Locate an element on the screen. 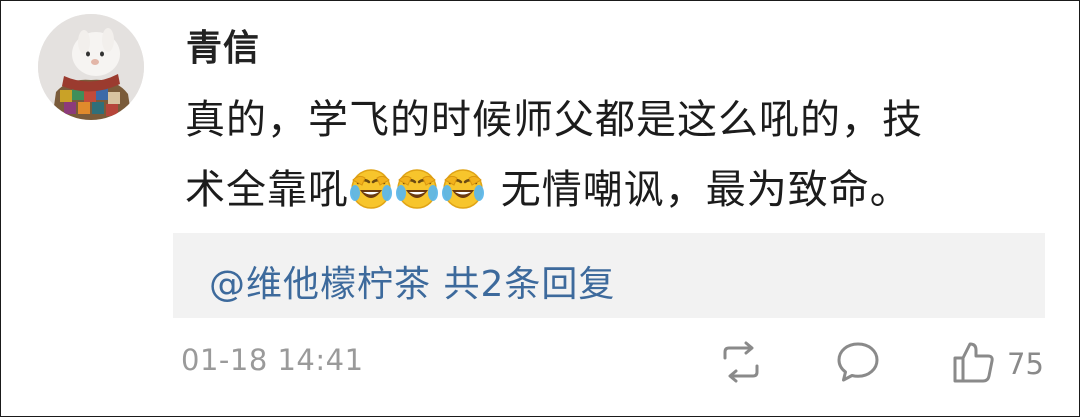  reply-summary-link: @维他檬柠茶 共2条回复 is located at coordinates (412, 281).